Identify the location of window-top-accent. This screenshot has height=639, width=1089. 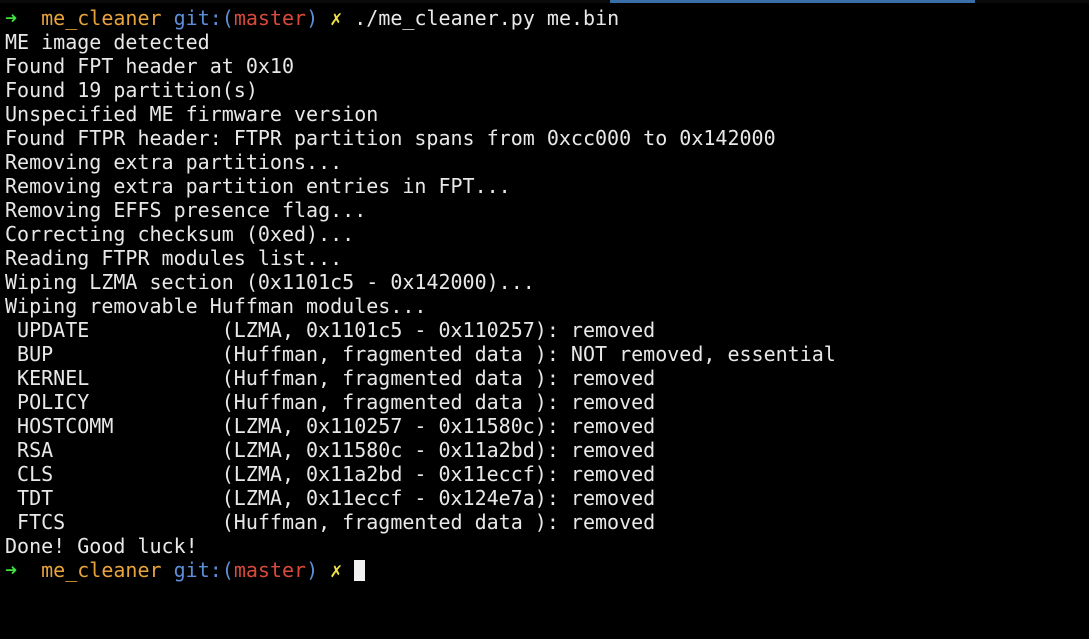
(792, 1).